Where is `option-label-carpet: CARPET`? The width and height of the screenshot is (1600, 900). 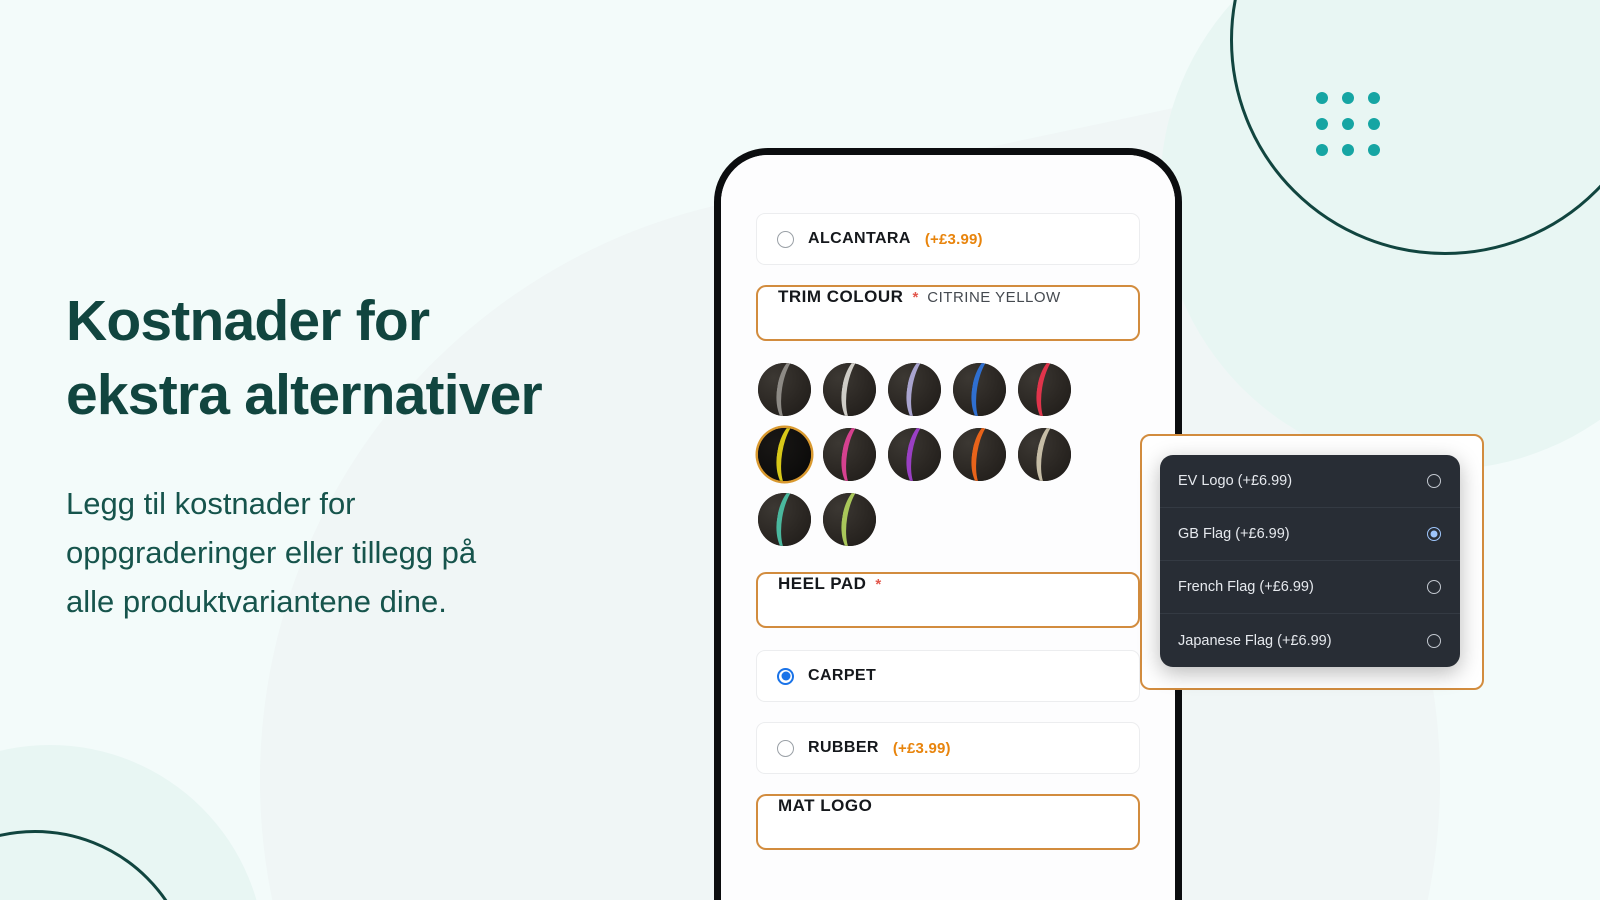
option-label-carpet: CARPET is located at coordinates (842, 675).